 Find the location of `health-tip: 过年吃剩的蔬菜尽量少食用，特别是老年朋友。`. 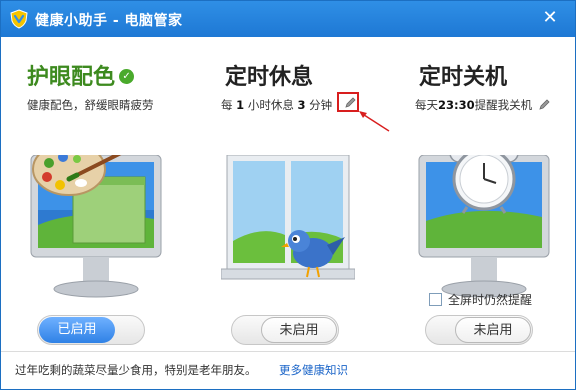

health-tip: 过年吃剩的蔬菜尽量少食用，特别是老年朋友。 is located at coordinates (136, 370).